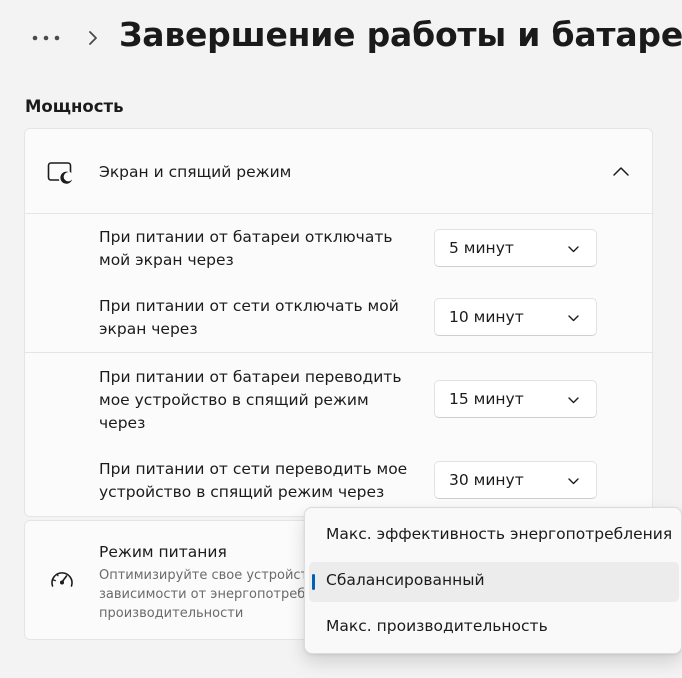  I want to click on more-options-button, so click(46, 38).